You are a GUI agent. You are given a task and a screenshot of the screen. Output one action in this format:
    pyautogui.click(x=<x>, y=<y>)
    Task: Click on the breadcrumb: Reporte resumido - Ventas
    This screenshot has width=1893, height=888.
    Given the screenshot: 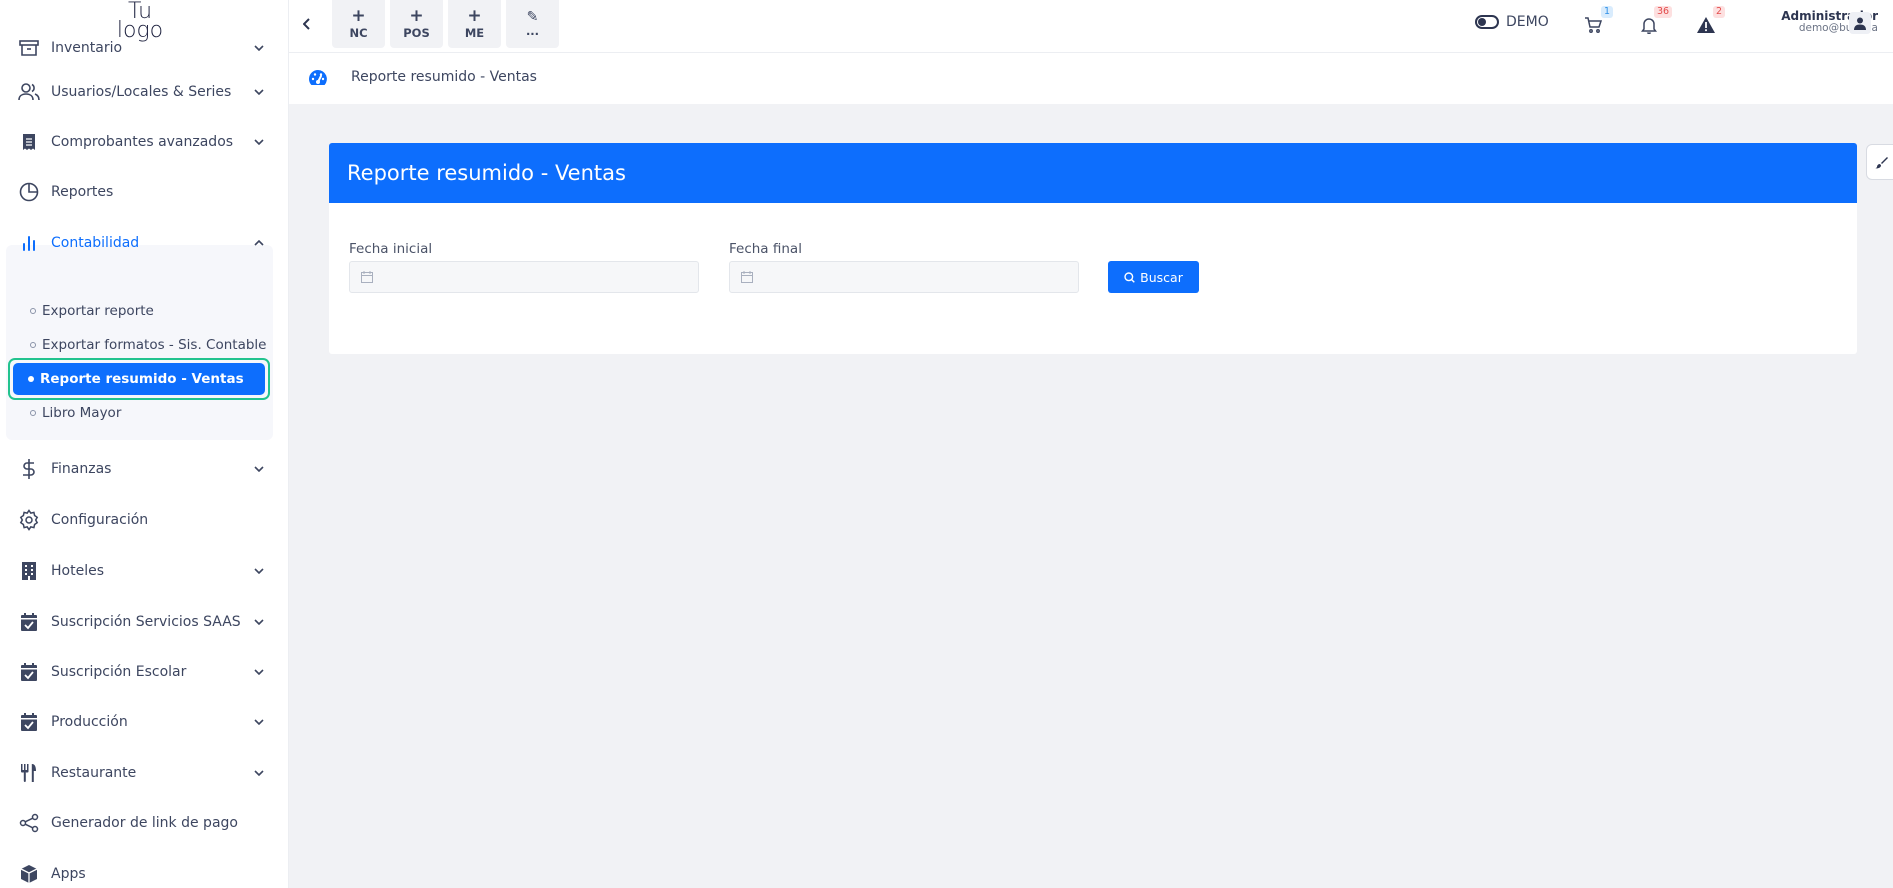 What is the action you would take?
    pyautogui.click(x=1091, y=78)
    